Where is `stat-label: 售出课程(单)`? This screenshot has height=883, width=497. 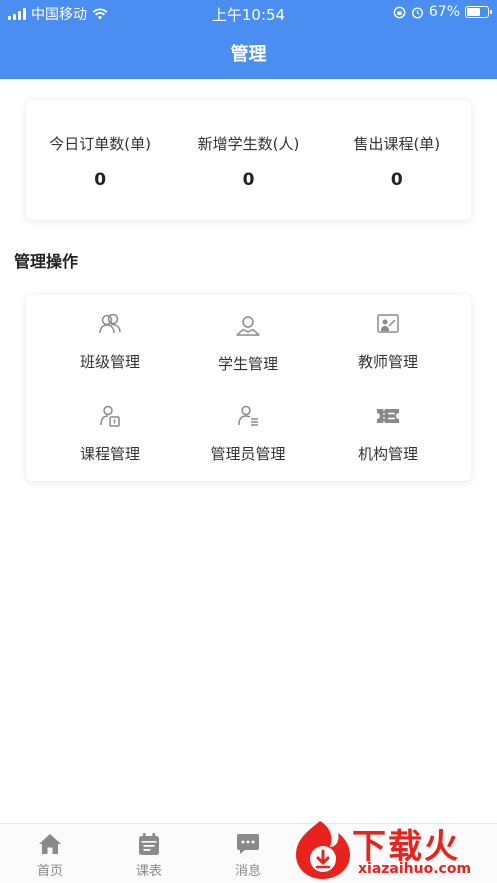 stat-label: 售出课程(单) is located at coordinates (397, 144).